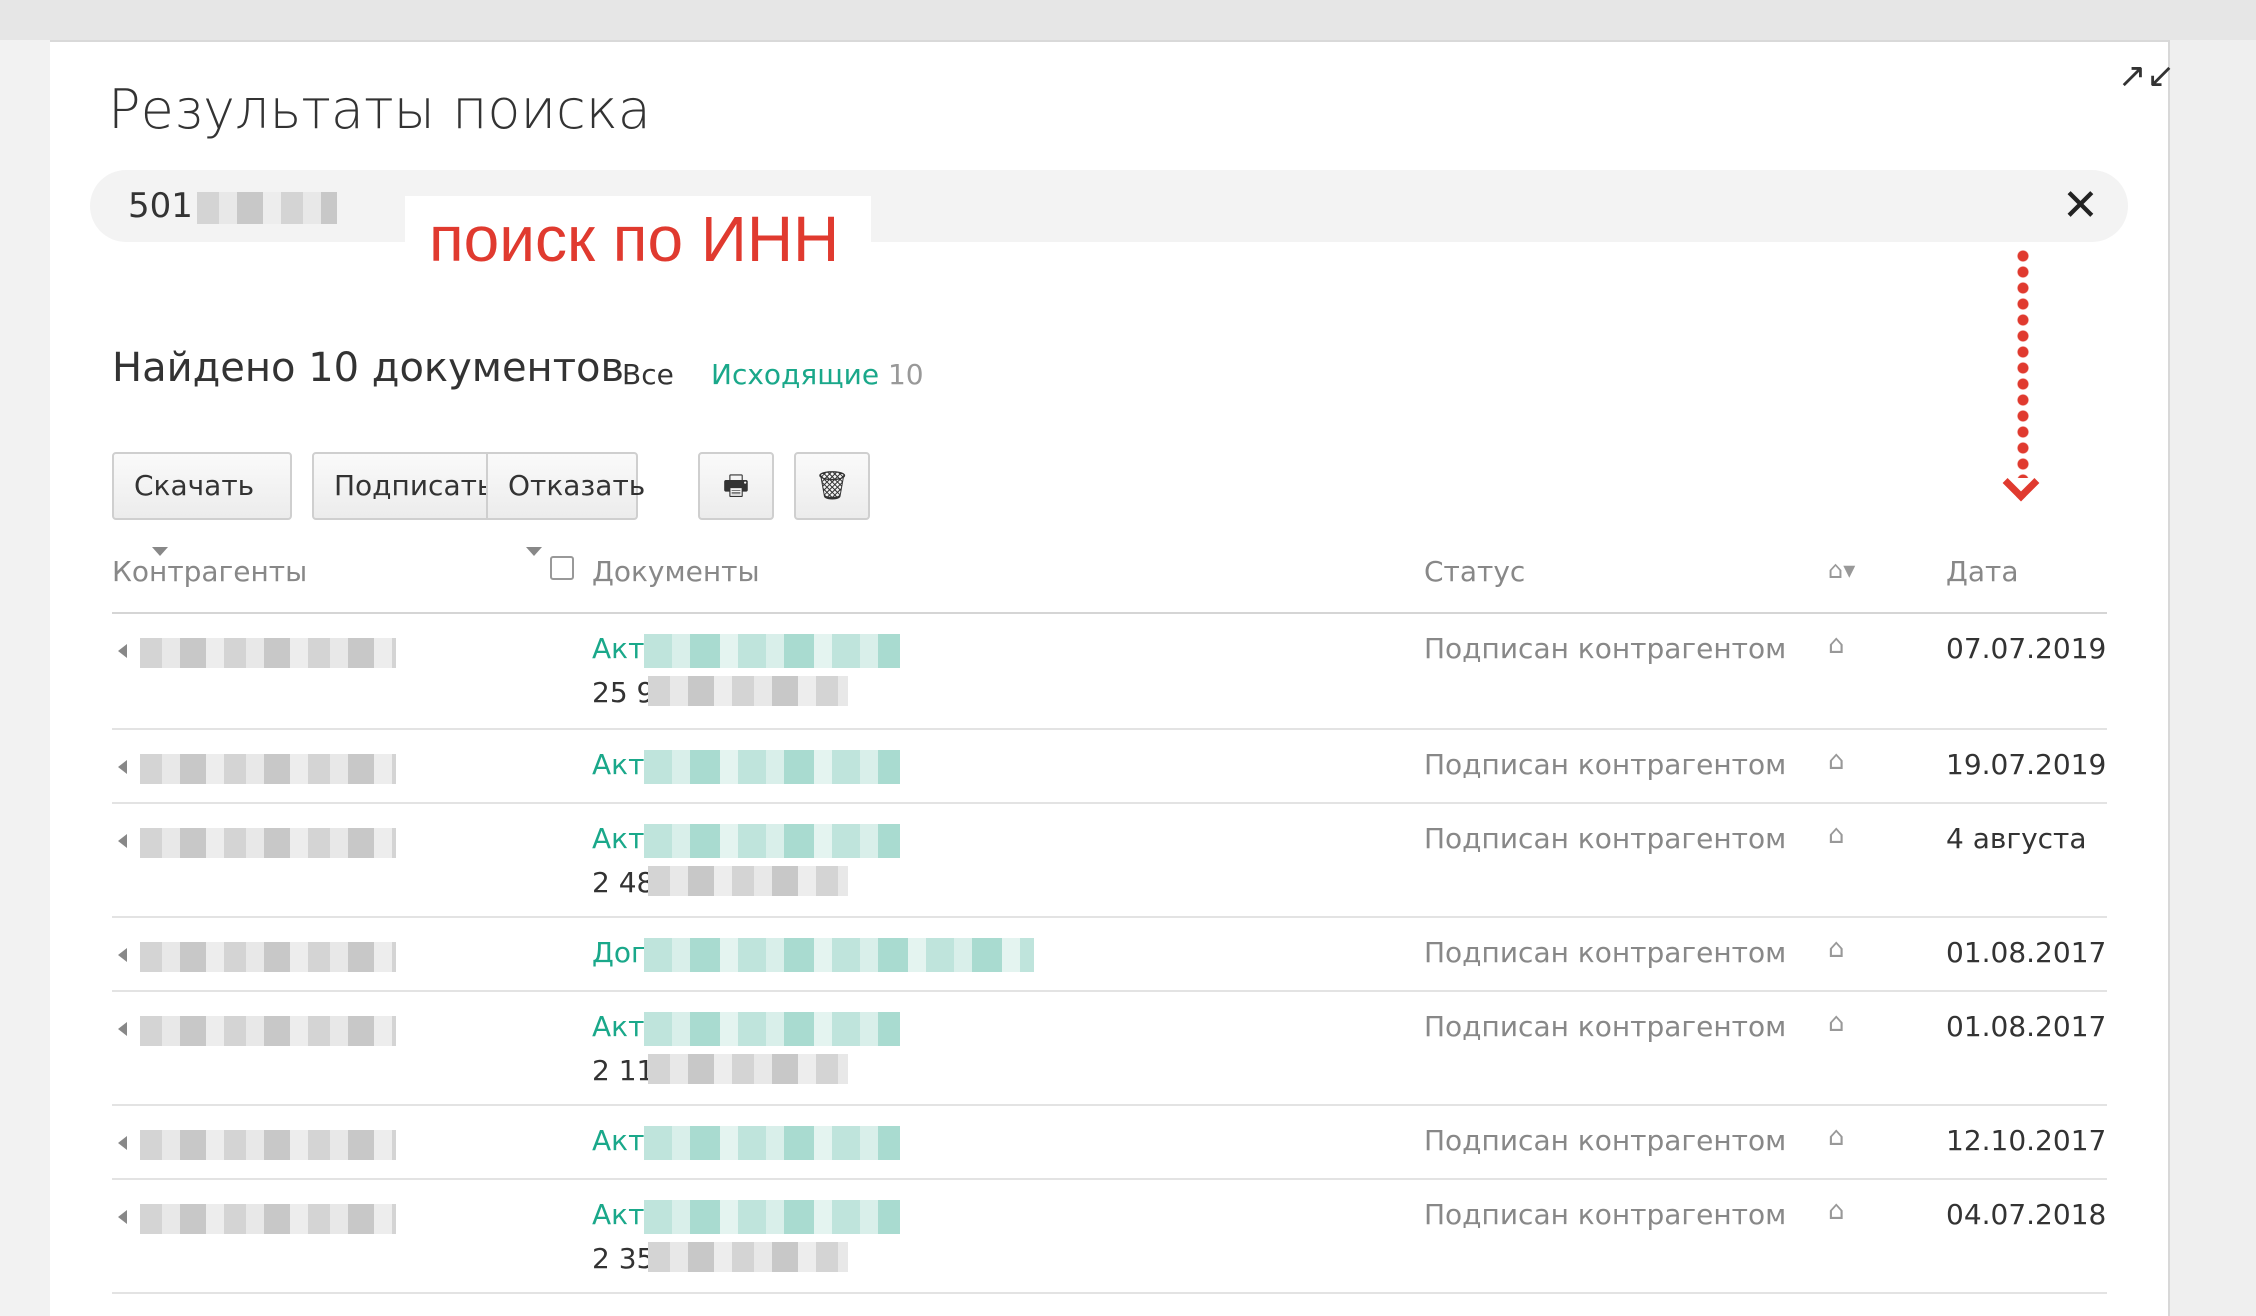 This screenshot has height=1316, width=2256. Describe the element at coordinates (565, 504) in the screenshot. I see `reject-button: Отказать` at that location.